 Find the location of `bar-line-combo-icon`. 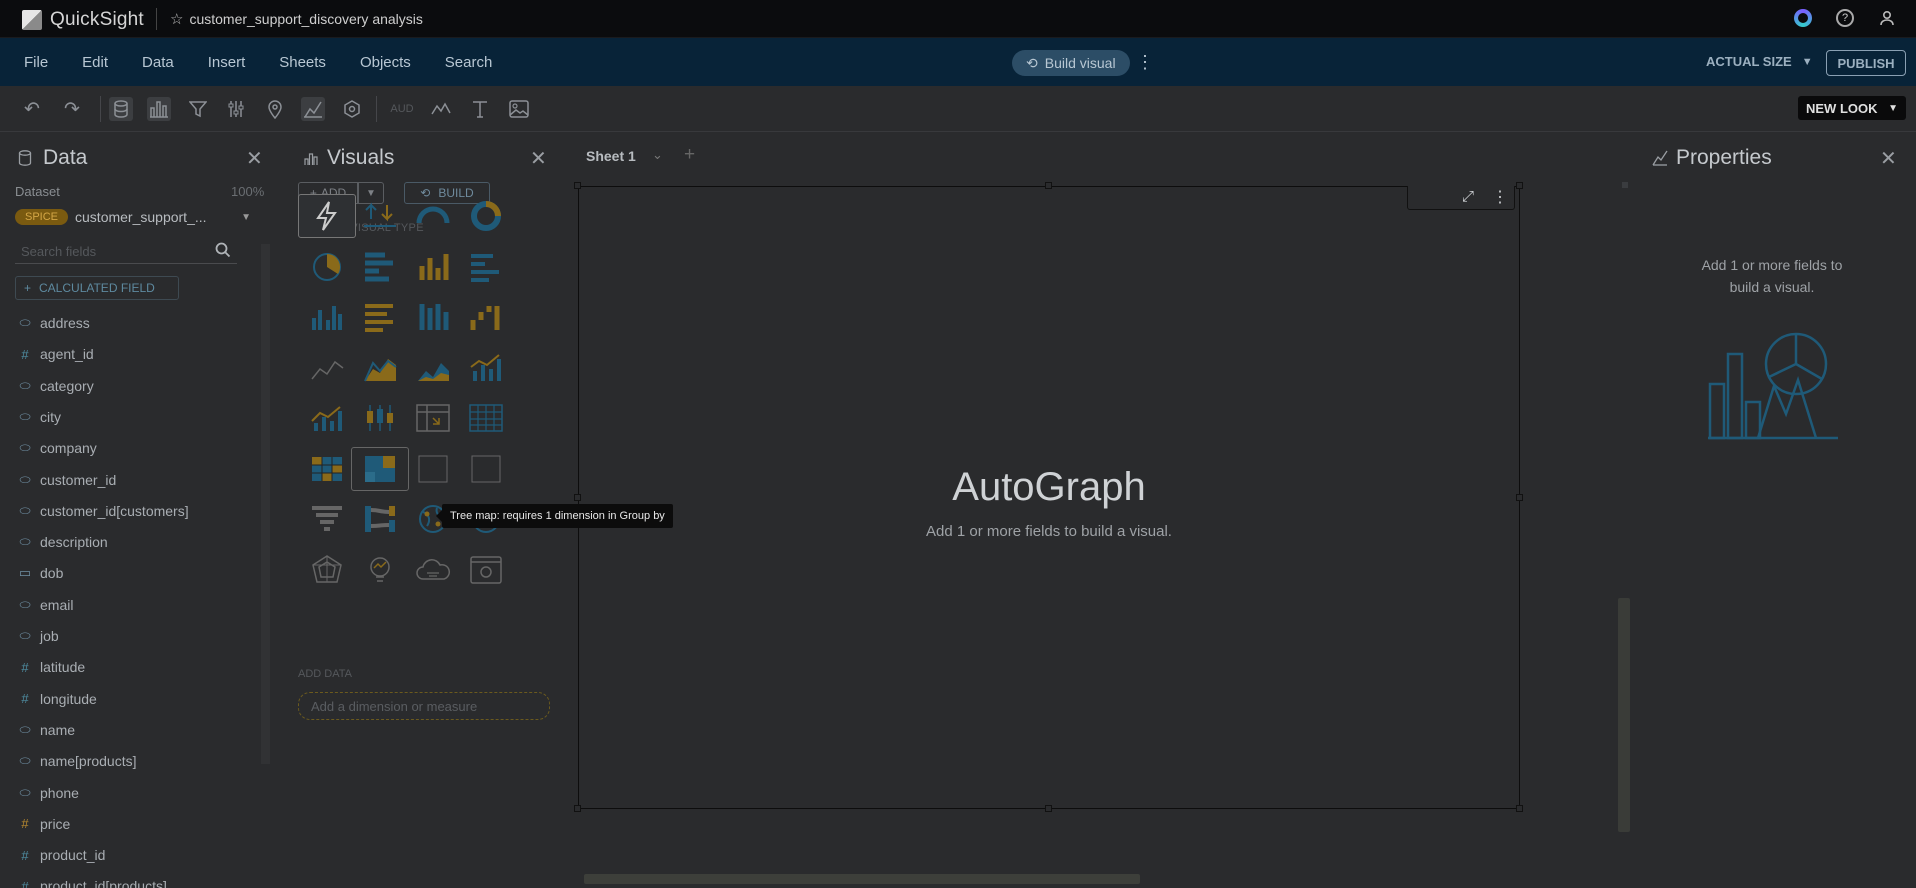

bar-line-combo-icon is located at coordinates (327, 418).